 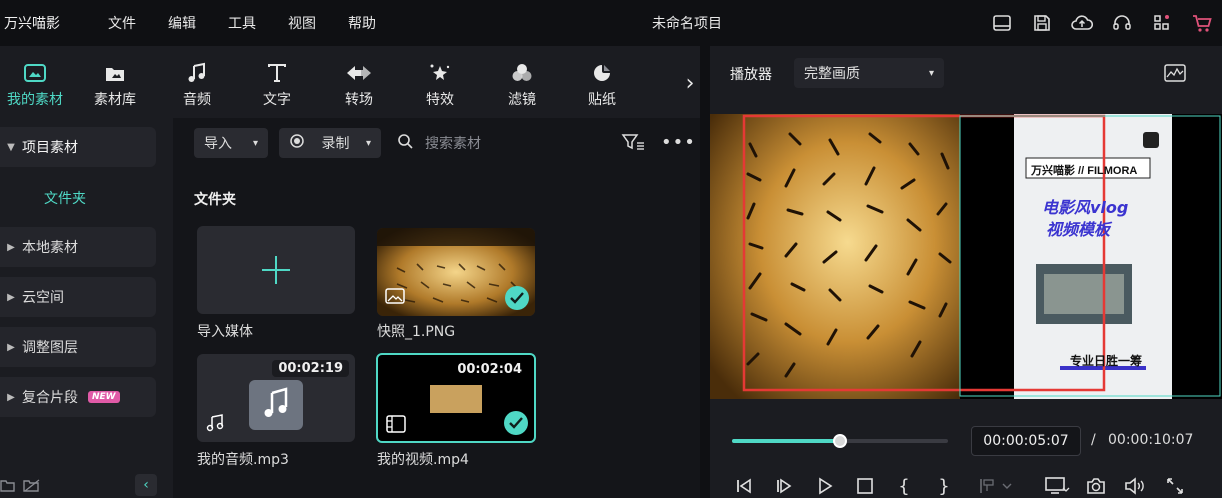 I want to click on search-field: 搜索素材, so click(x=439, y=143).